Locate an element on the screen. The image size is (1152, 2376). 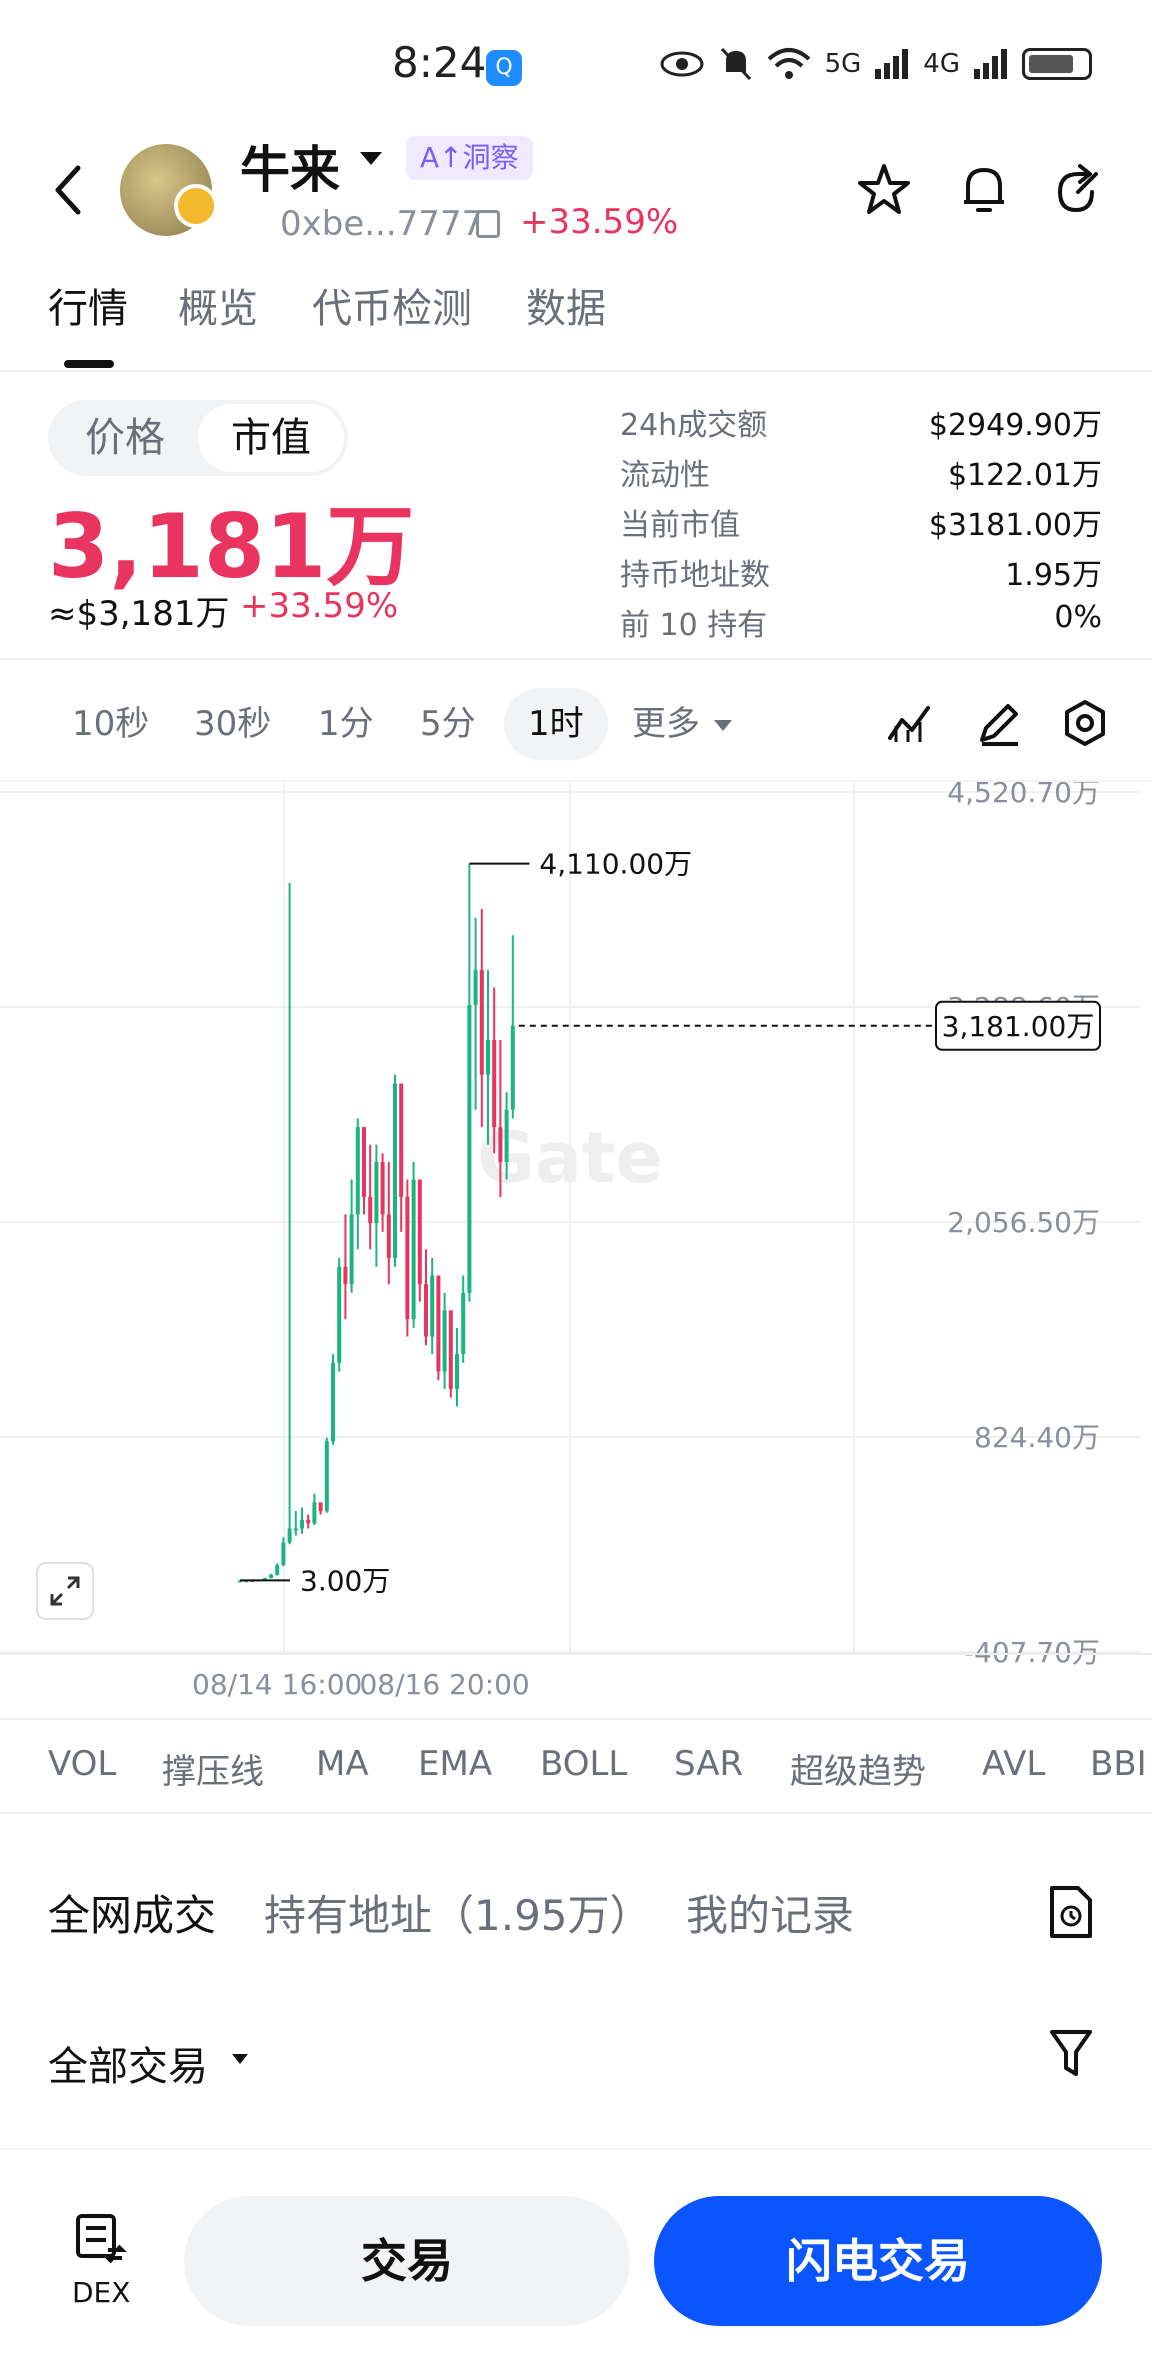
token-name: 牛来 is located at coordinates (290, 166).